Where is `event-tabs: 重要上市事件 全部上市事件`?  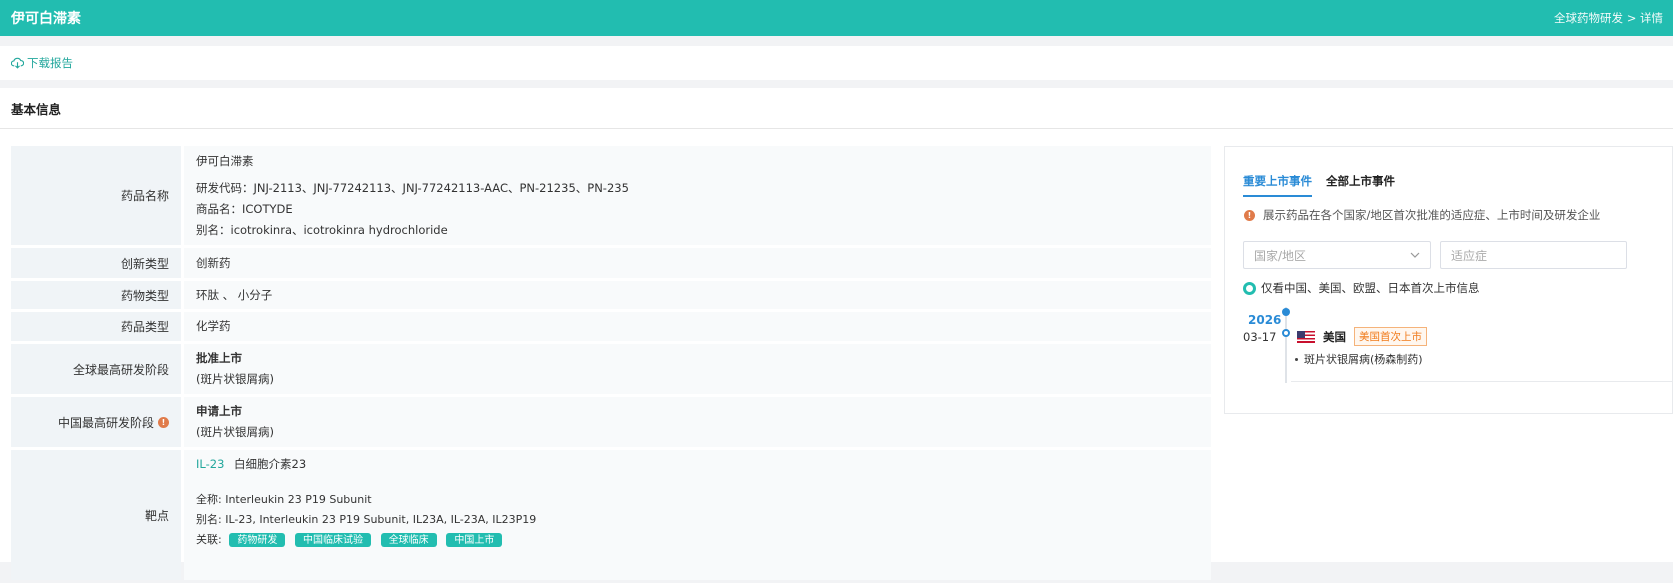
event-tabs: 重要上市事件 全部上市事件 is located at coordinates (1319, 185).